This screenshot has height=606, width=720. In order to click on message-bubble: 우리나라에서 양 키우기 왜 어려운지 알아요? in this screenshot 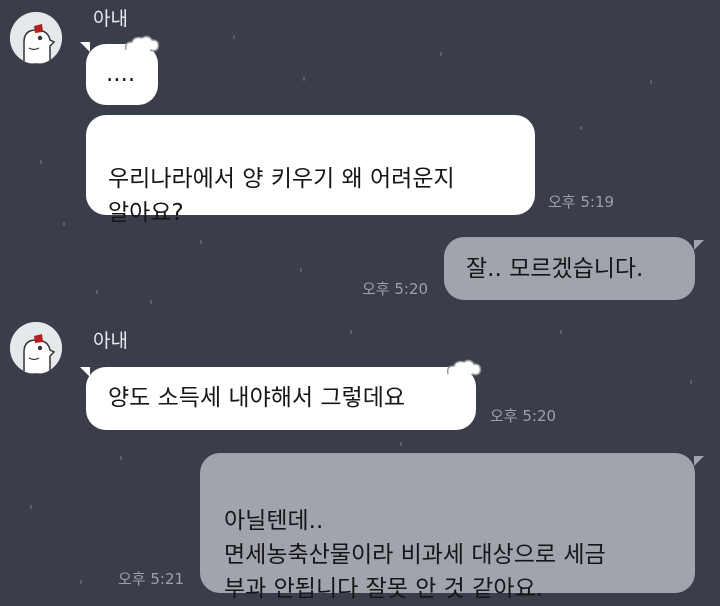, I will do `click(310, 170)`.